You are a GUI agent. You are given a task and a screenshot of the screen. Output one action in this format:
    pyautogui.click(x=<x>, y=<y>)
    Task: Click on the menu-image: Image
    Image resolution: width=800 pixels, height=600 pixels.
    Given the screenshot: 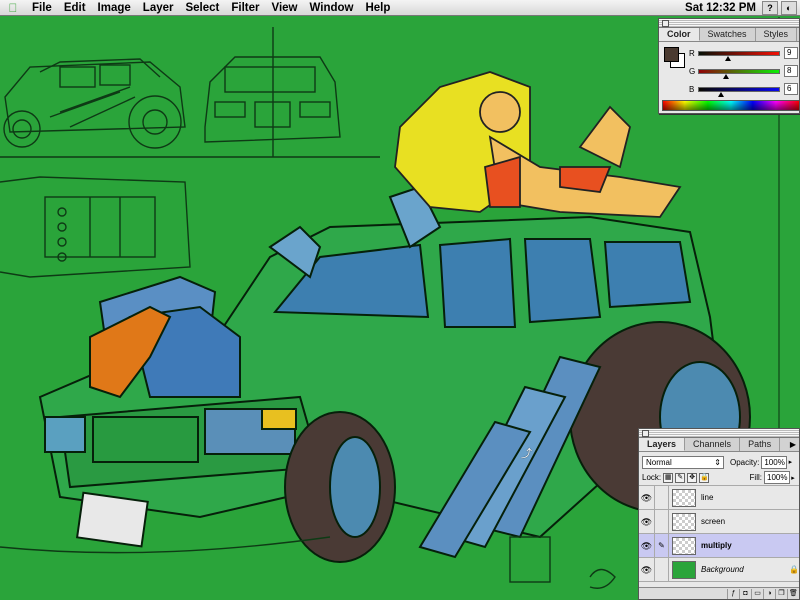 What is the action you would take?
    pyautogui.click(x=114, y=8)
    